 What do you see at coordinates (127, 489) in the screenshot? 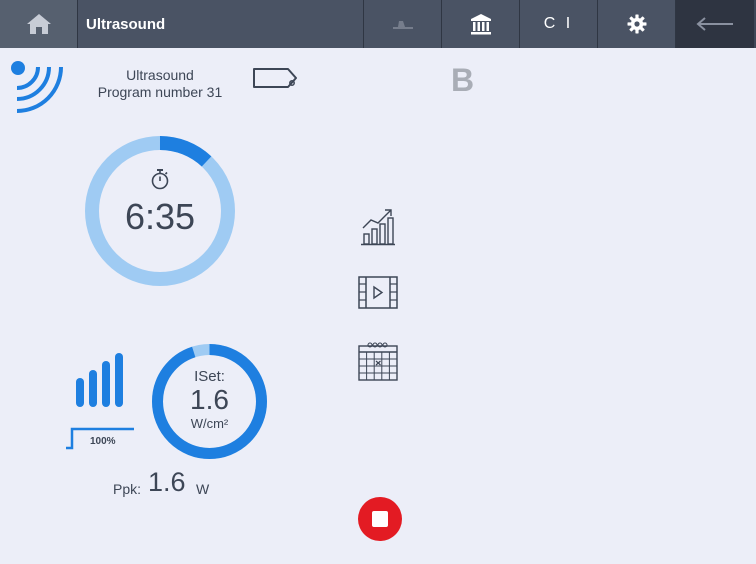
I see `peak-power-label: Ppk:` at bounding box center [127, 489].